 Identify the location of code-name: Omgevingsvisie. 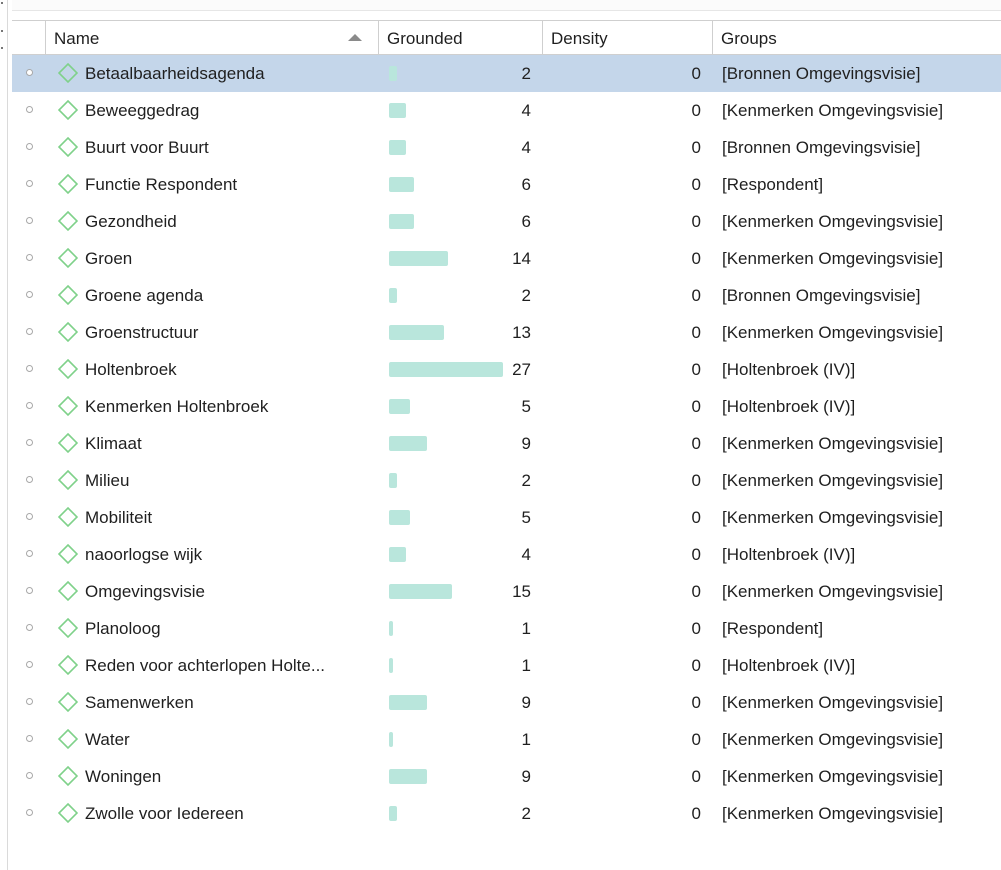
(145, 591).